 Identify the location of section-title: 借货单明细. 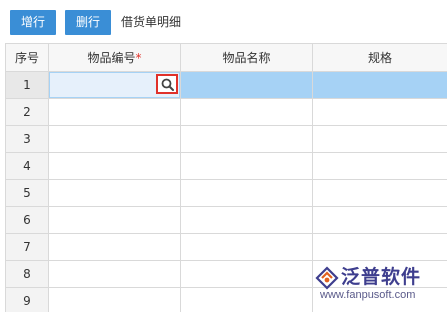
(151, 22).